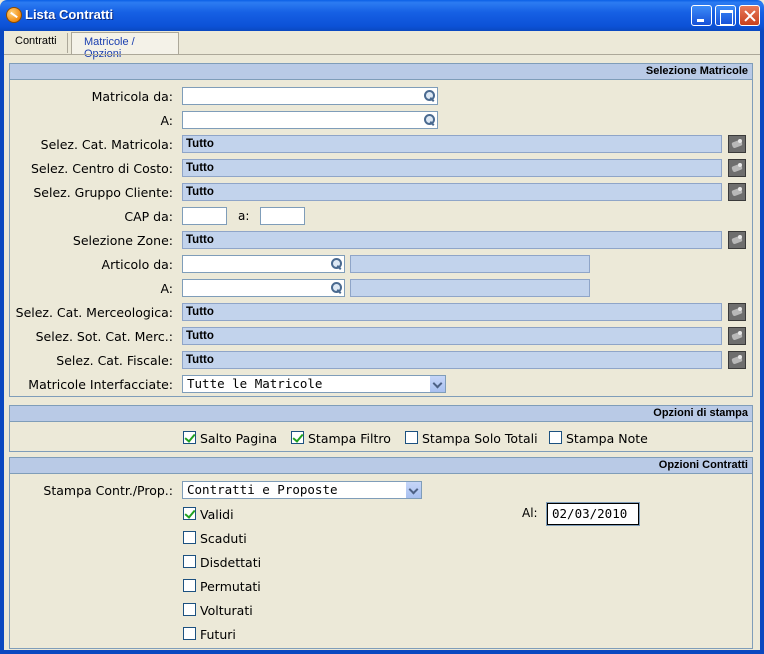  Describe the element at coordinates (737, 312) in the screenshot. I see `cat-merceologica-picker-icon` at that location.